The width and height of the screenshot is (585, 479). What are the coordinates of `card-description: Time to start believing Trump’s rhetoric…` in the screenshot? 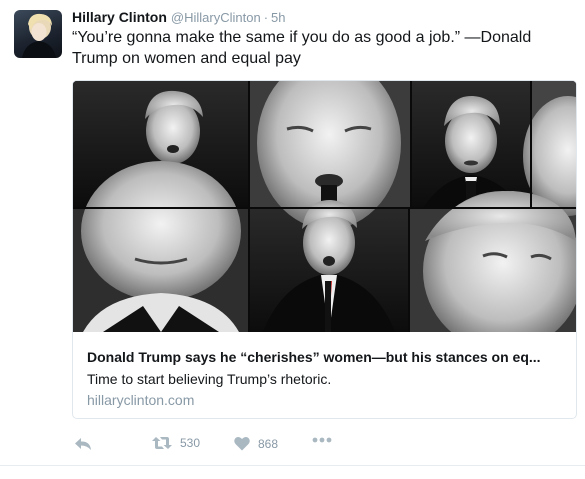 It's located at (209, 379).